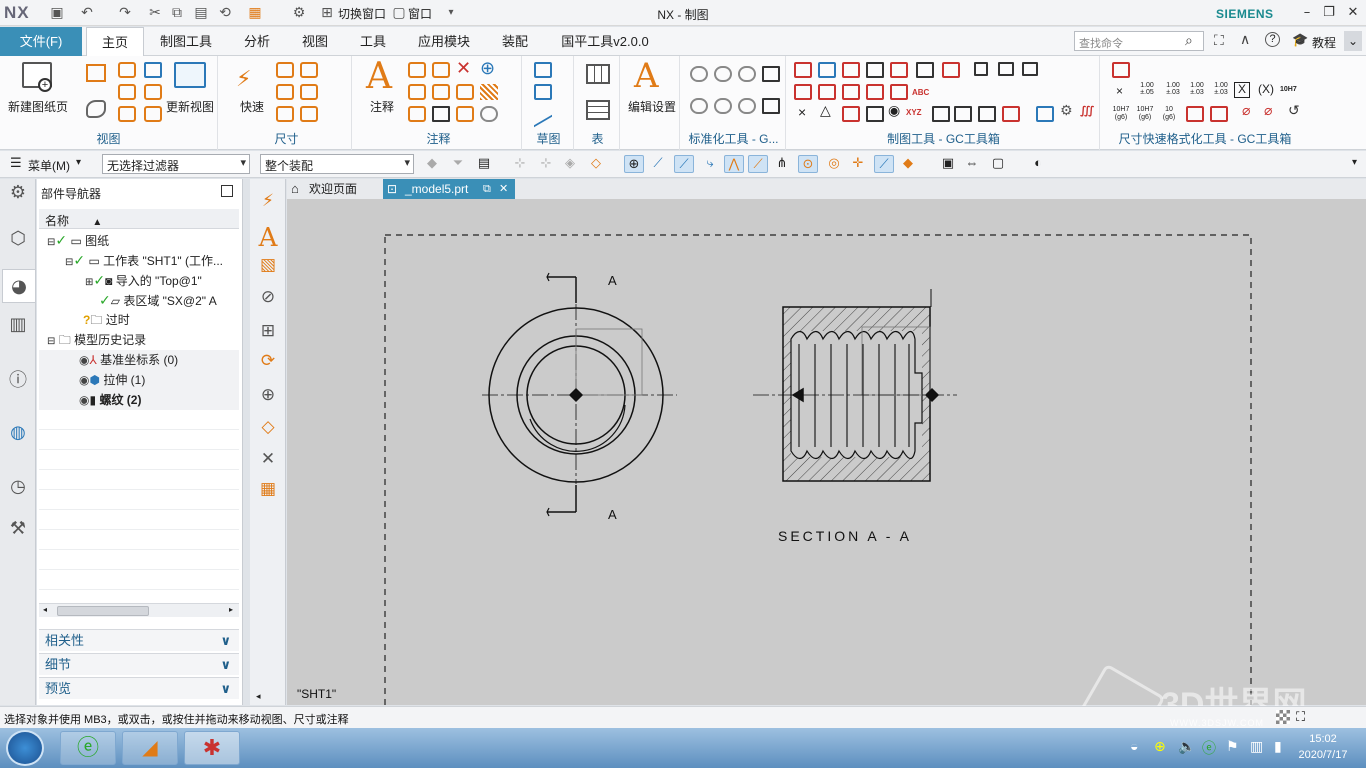  What do you see at coordinates (747, 74) in the screenshot?
I see `standard-tool-3-icon` at bounding box center [747, 74].